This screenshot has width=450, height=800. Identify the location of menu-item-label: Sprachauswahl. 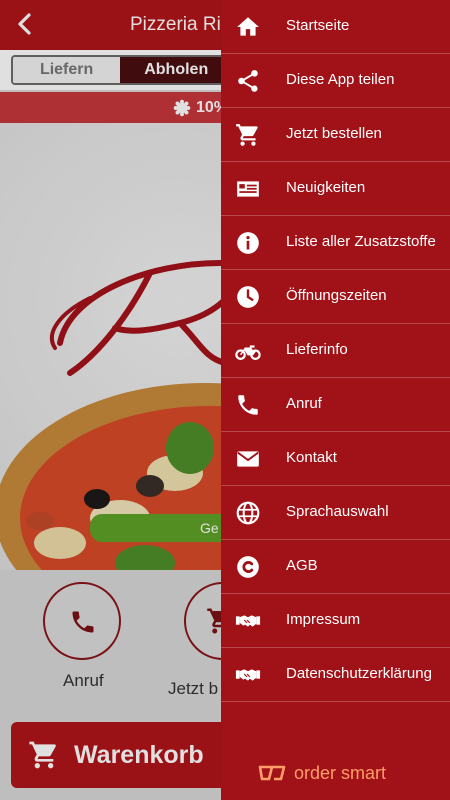
(337, 511).